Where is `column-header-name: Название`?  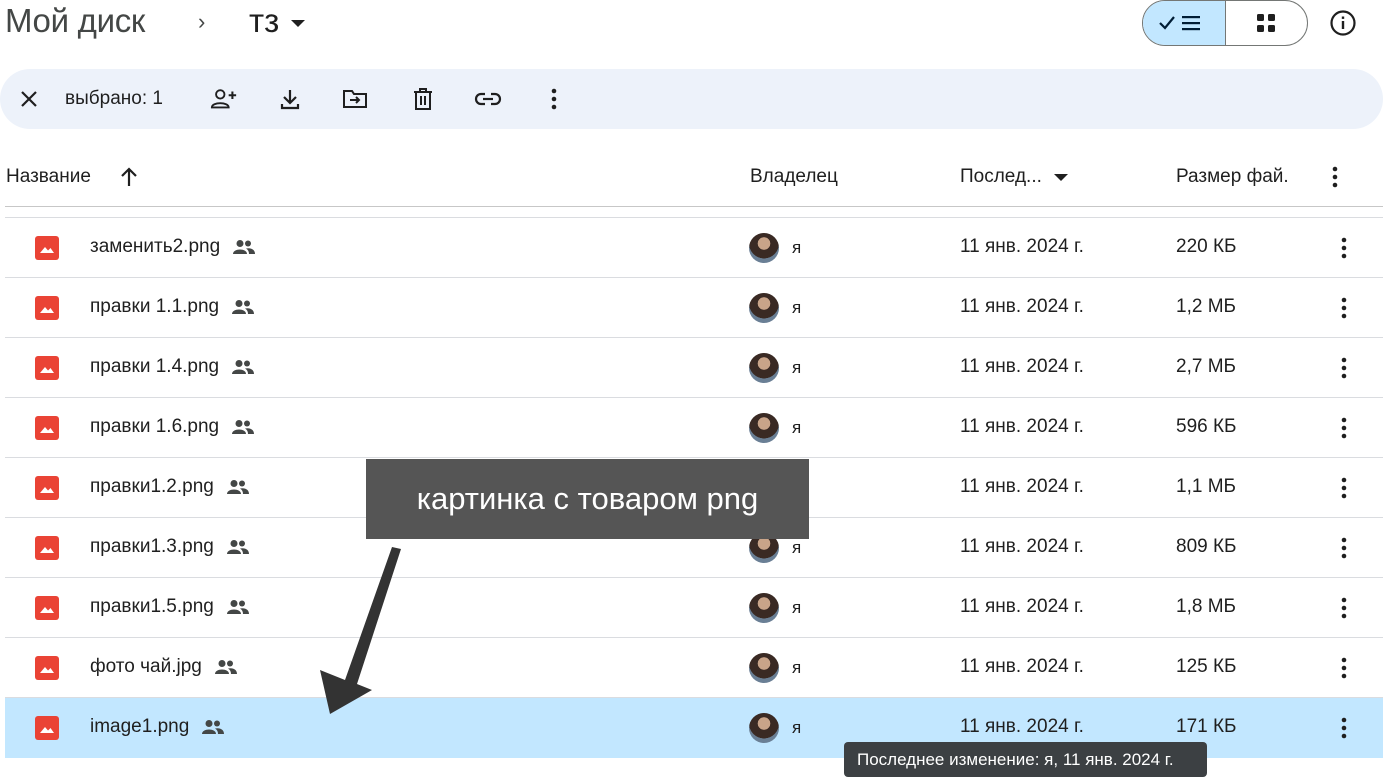
column-header-name: Название is located at coordinates (72, 177).